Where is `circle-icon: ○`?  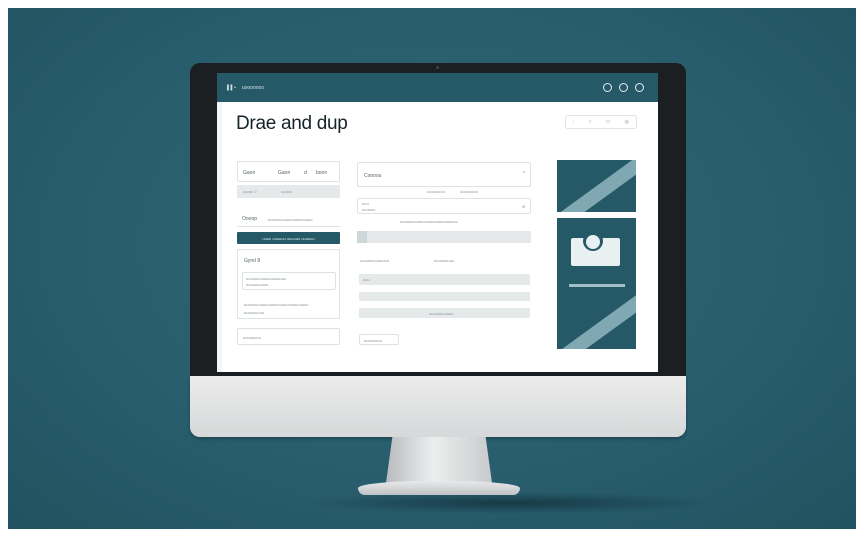 circle-icon: ○ is located at coordinates (590, 122).